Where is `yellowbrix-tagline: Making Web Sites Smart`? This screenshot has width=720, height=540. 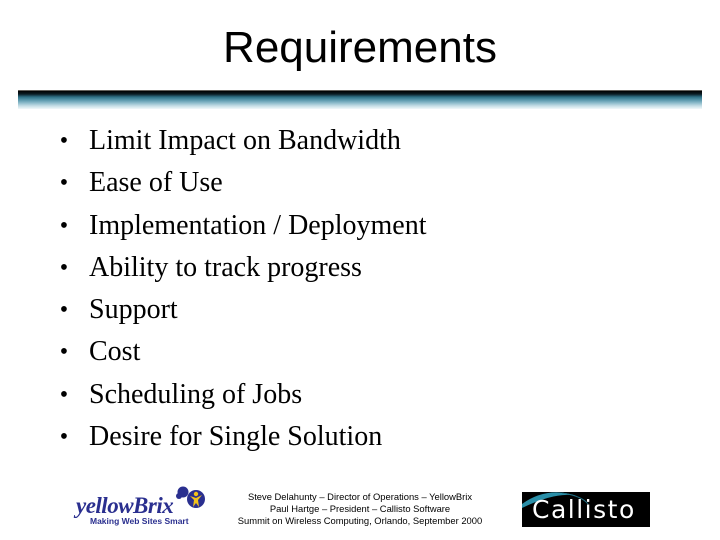 yellowbrix-tagline: Making Web Sites Smart is located at coordinates (139, 521).